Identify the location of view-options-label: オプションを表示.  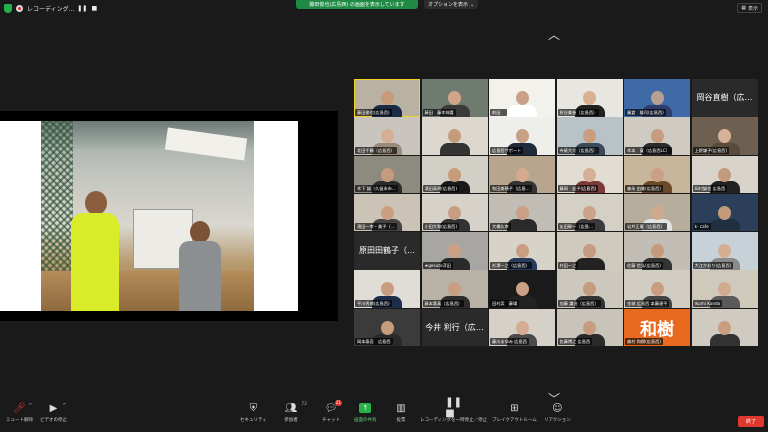
(448, 5).